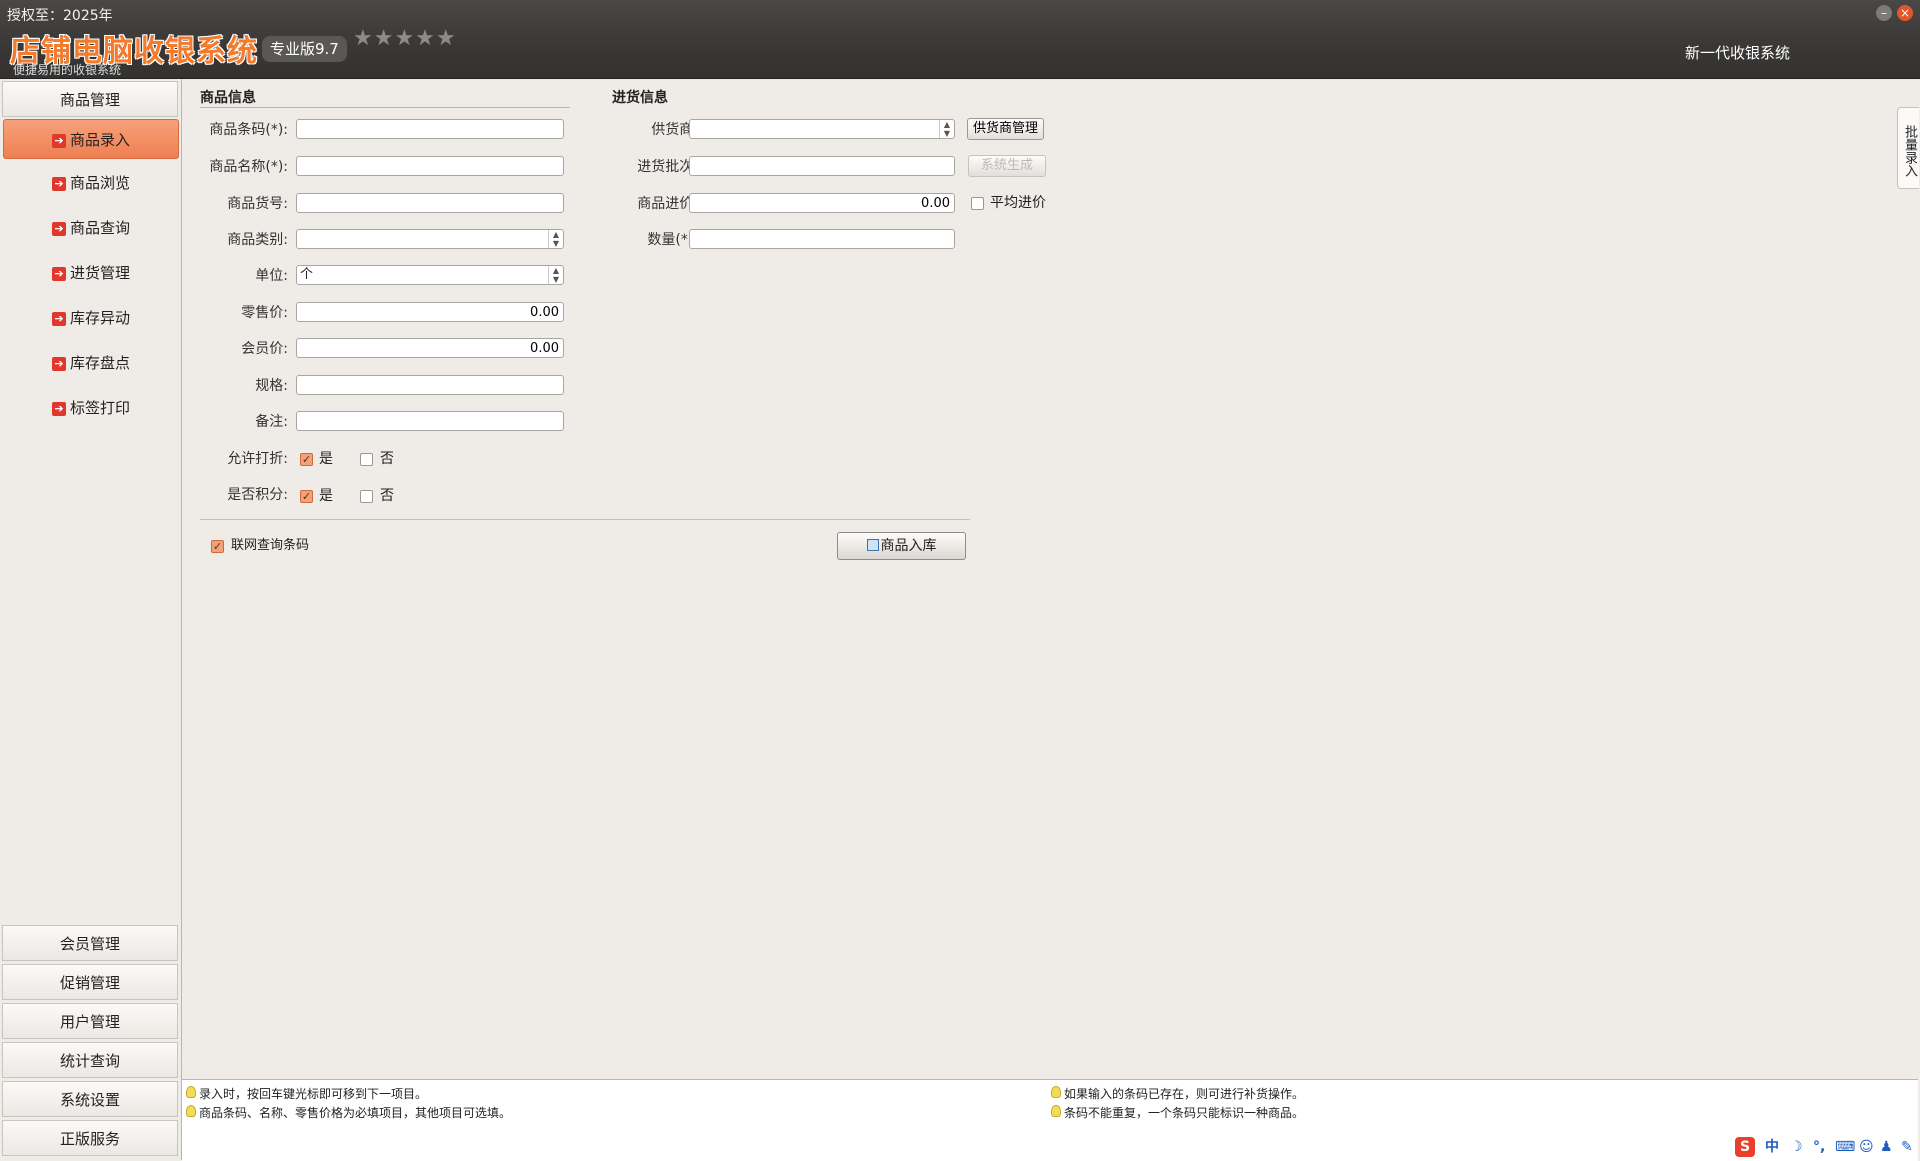  What do you see at coordinates (430, 275) in the screenshot?
I see `unit-select: 个 ▲ ▼` at bounding box center [430, 275].